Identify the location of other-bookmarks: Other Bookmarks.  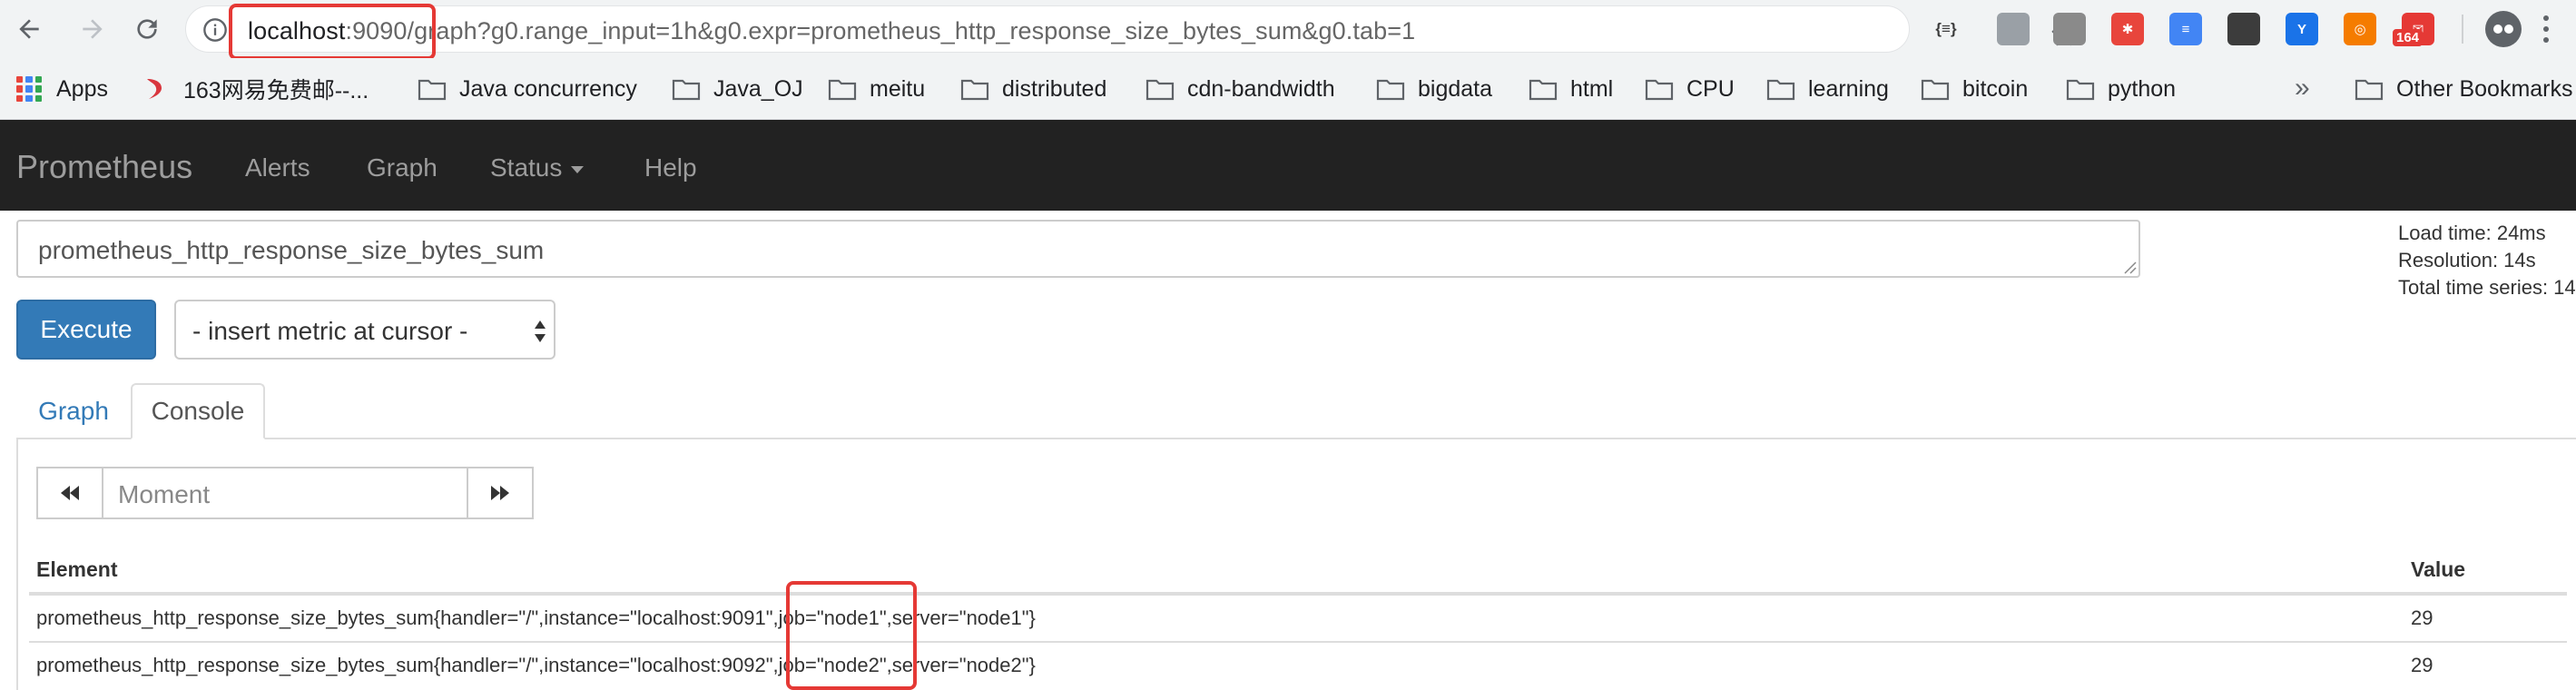
(2464, 89).